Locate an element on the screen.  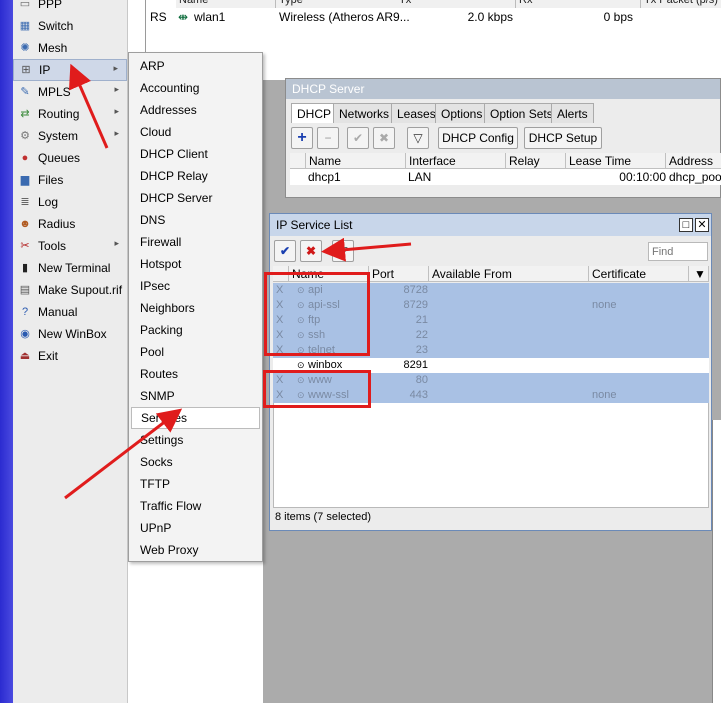
radius-users-icon: ☻ is located at coordinates (25, 223).